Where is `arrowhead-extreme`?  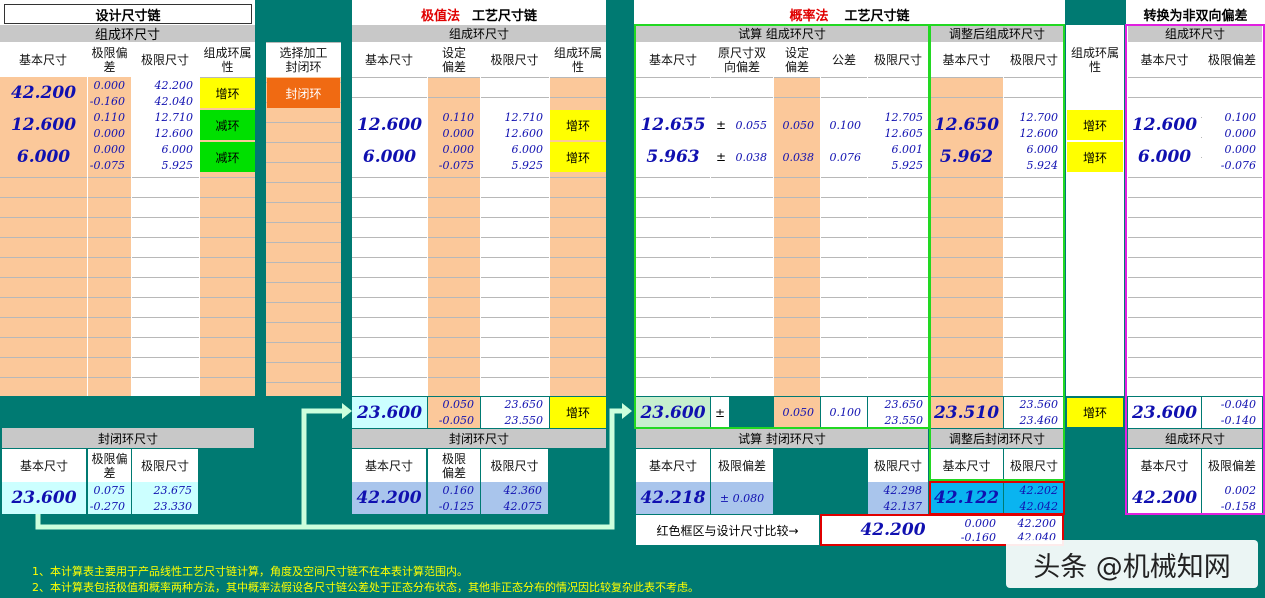 arrowhead-extreme is located at coordinates (347, 411).